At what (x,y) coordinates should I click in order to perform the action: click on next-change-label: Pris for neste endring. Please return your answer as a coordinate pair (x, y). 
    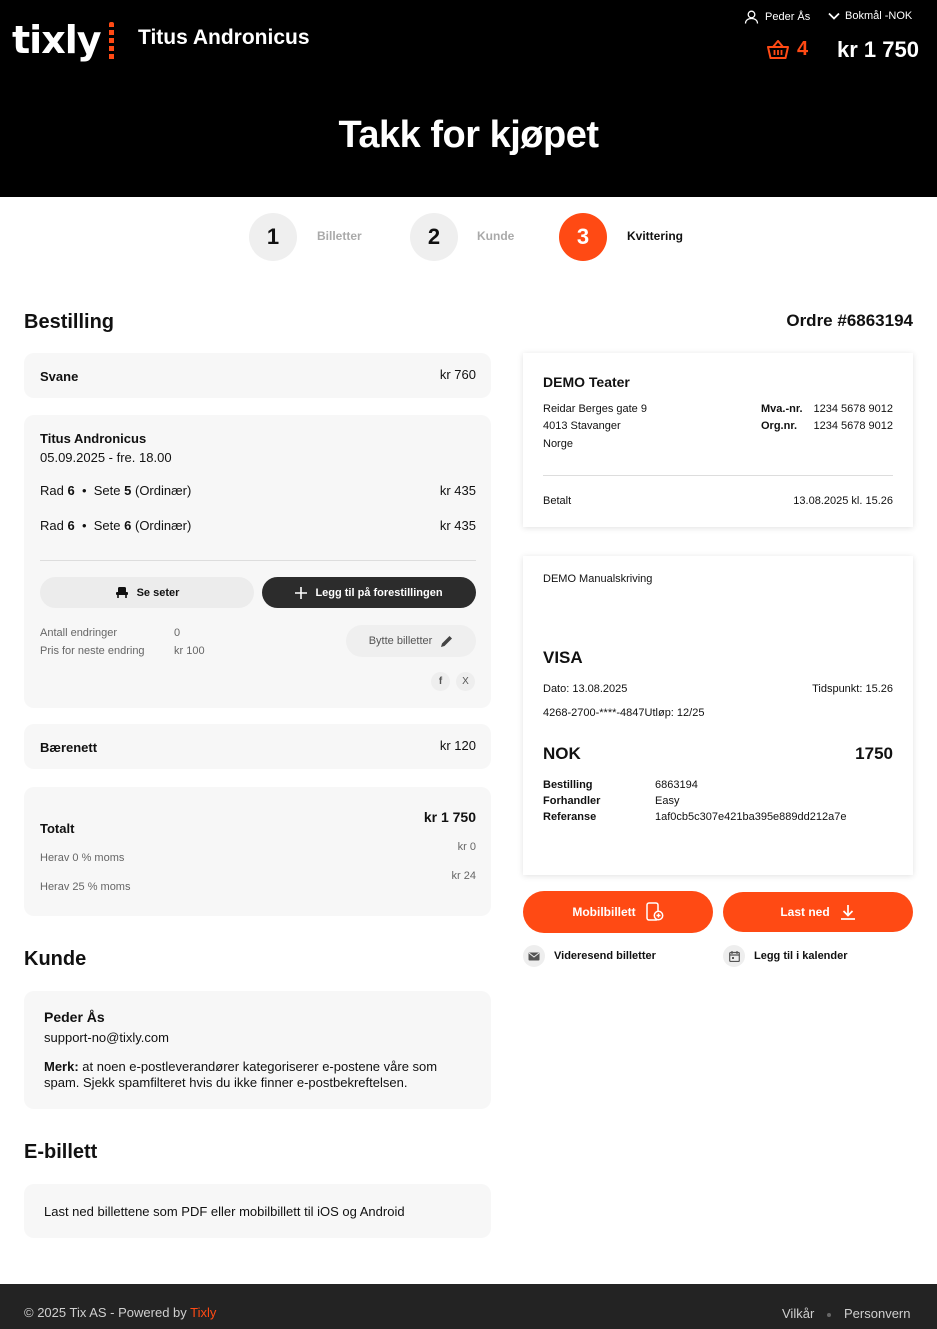
    Looking at the image, I should click on (92, 651).